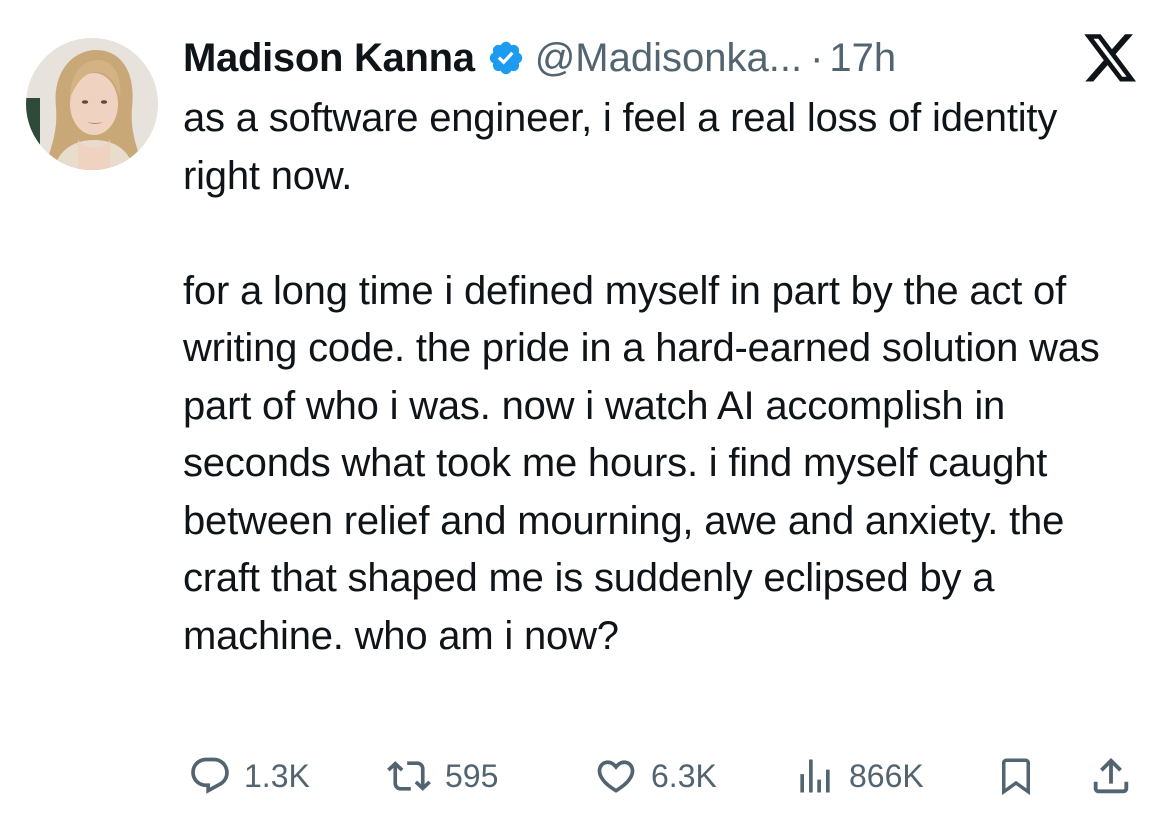 This screenshot has height=837, width=1170. What do you see at coordinates (409, 776) in the screenshot?
I see `repost-icon` at bounding box center [409, 776].